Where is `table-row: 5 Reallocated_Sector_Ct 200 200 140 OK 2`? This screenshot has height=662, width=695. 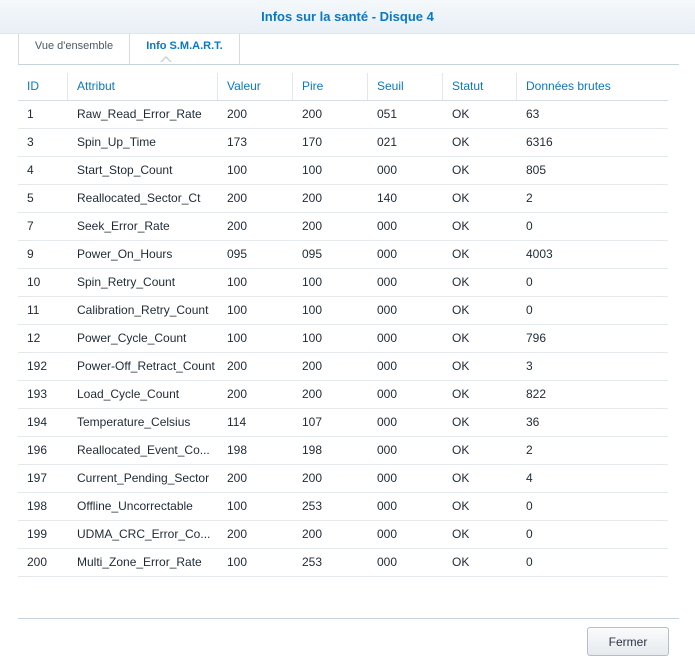
table-row: 5 Reallocated_Sector_Ct 200 200 140 OK 2 is located at coordinates (343, 199).